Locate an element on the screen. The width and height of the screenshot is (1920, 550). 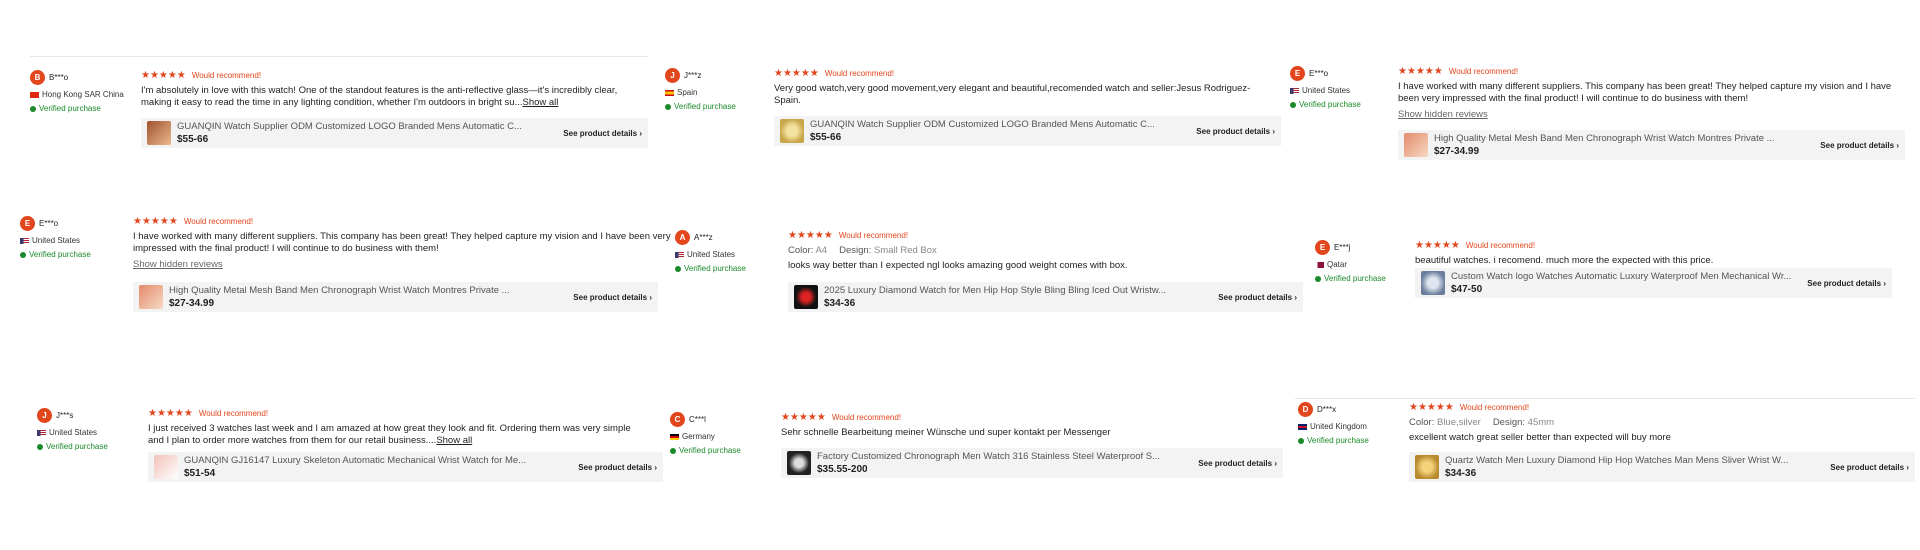
product-price: $55-66 is located at coordinates (193, 139).